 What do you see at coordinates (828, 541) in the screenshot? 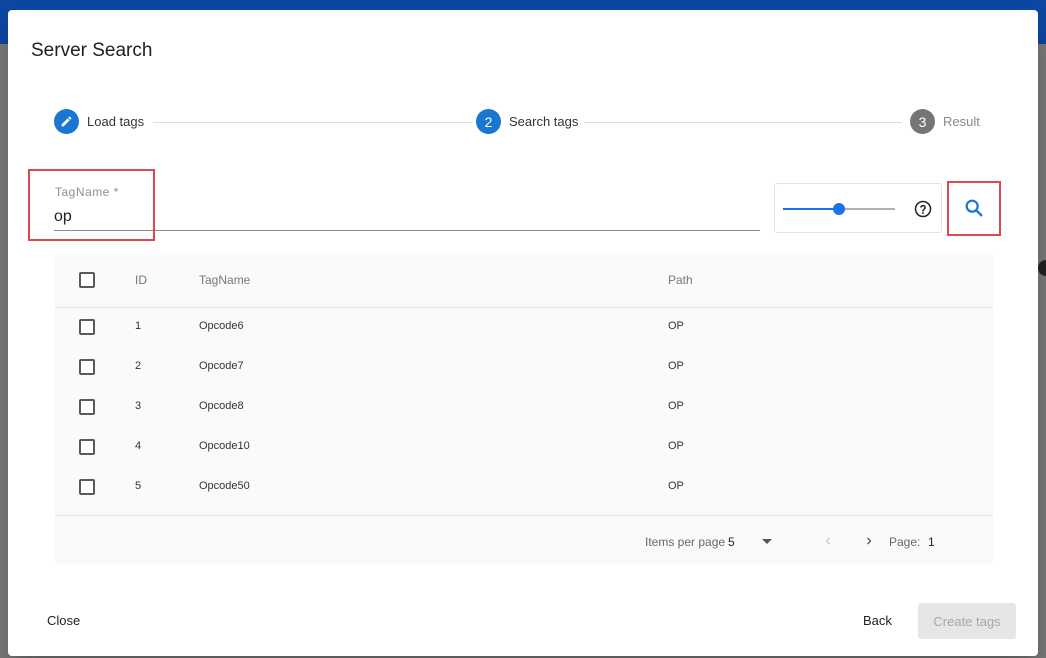
I see `previous-page-icon` at bounding box center [828, 541].